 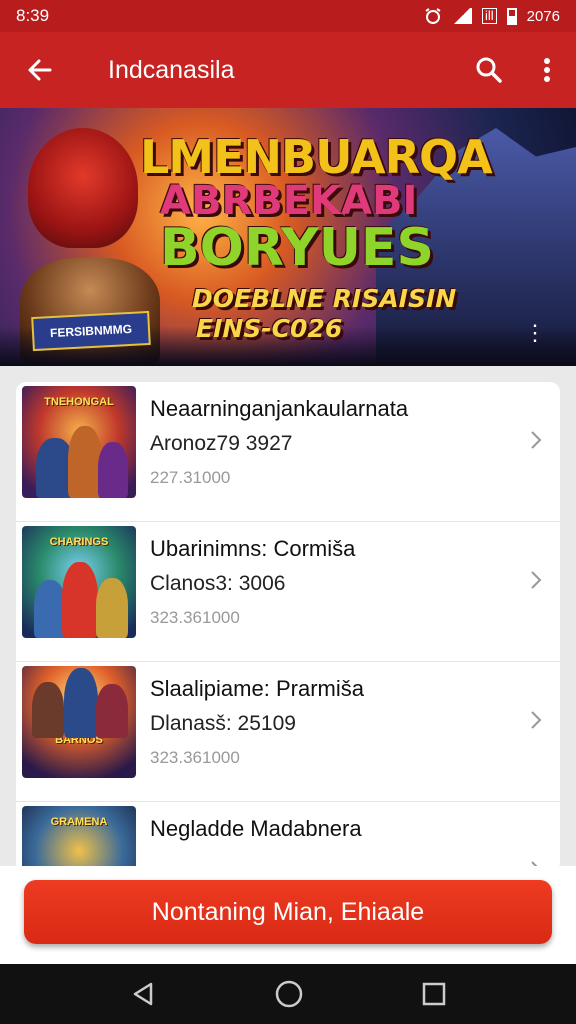 I want to click on nav-recents-icon, so click(x=434, y=994).